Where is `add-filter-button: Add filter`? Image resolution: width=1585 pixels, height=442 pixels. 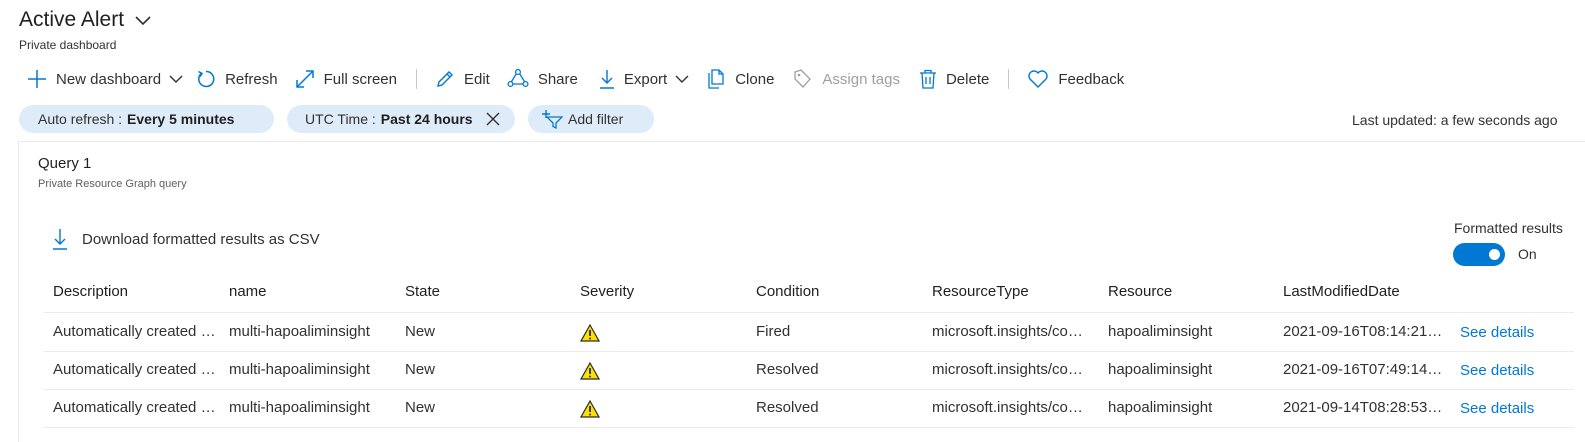
add-filter-button: Add filter is located at coordinates (591, 119).